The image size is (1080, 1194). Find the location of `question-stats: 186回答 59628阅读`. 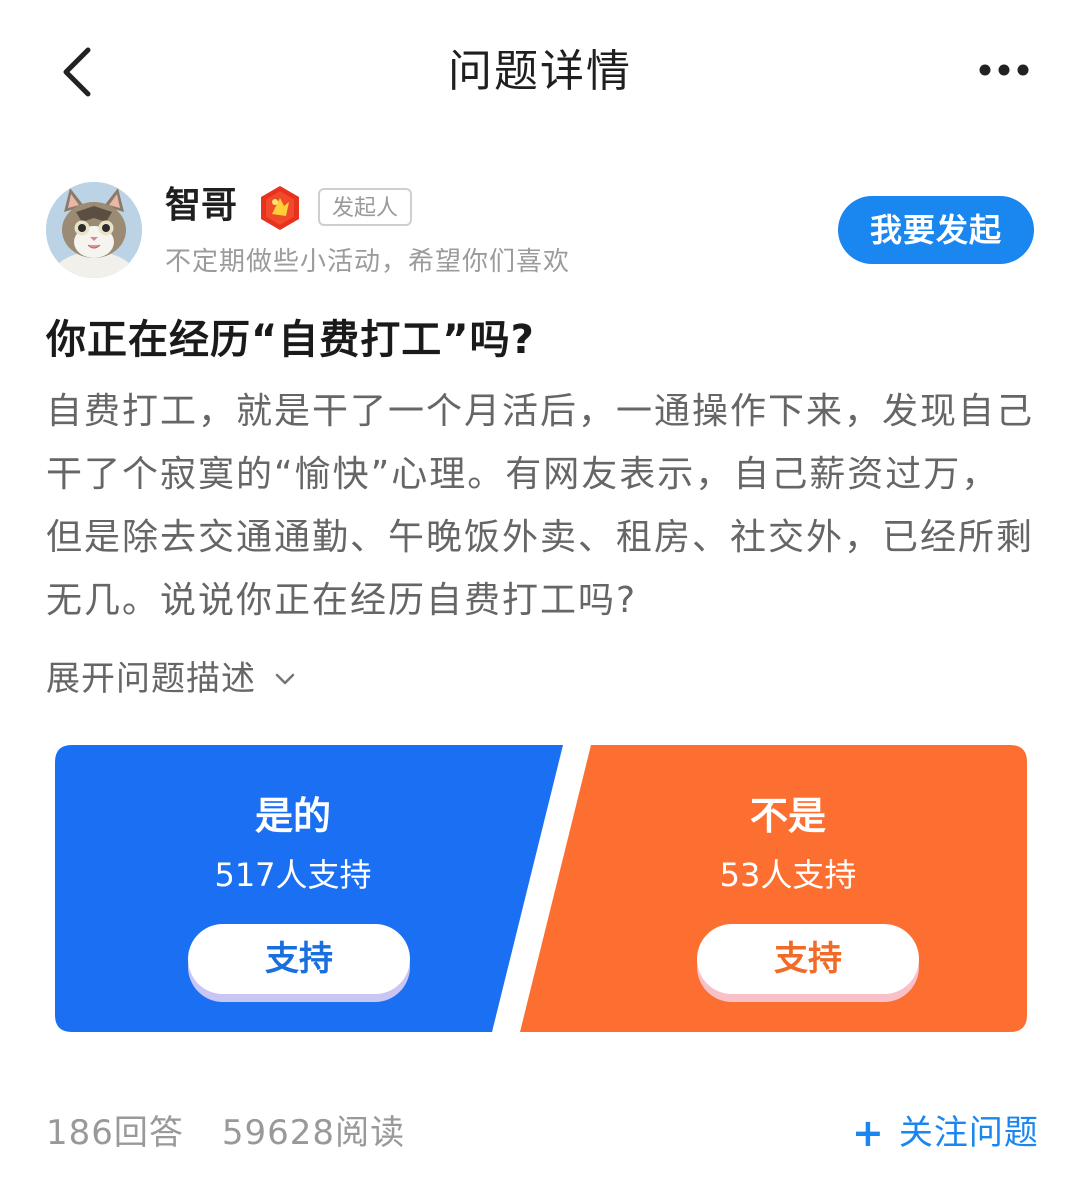

question-stats: 186回答 59628阅读 is located at coordinates (225, 1133).